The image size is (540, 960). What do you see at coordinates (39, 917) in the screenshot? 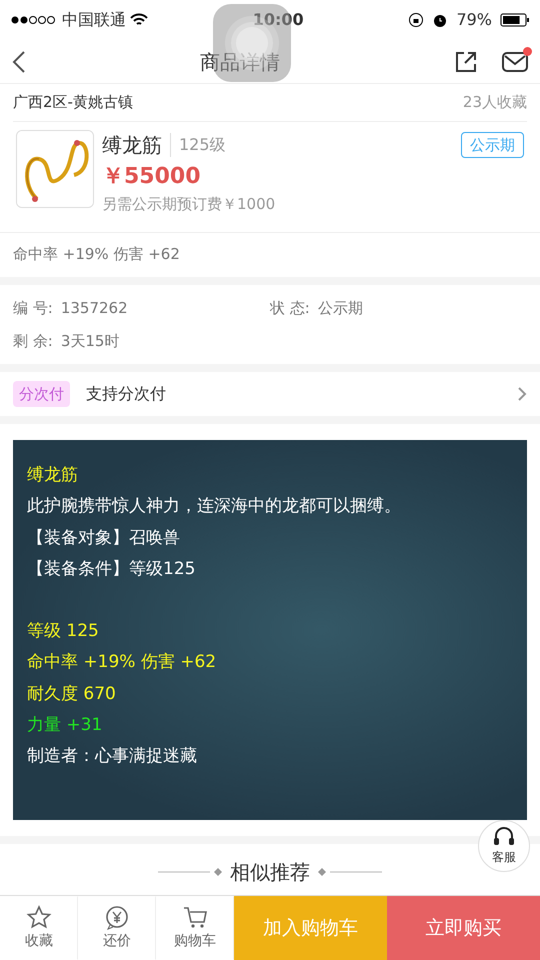
I see `star-icon` at bounding box center [39, 917].